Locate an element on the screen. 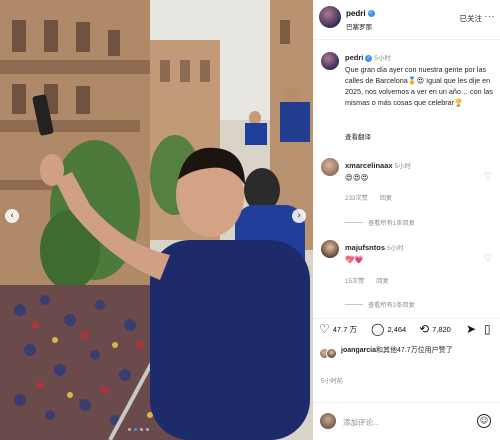 The height and width of the screenshot is (440, 500). repost-icon: ⟲ is located at coordinates (424, 329).